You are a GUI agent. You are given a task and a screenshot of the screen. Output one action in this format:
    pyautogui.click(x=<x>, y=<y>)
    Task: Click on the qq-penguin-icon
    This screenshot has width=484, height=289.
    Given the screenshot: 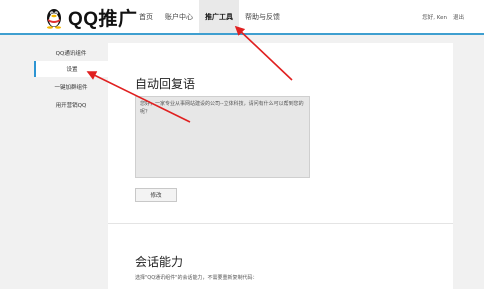 What is the action you would take?
    pyautogui.click(x=54, y=19)
    